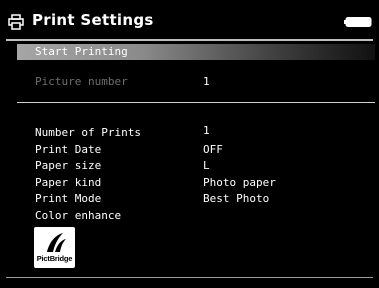 This screenshot has height=288, width=379. I want to click on setting-value: Best Photo, so click(236, 198).